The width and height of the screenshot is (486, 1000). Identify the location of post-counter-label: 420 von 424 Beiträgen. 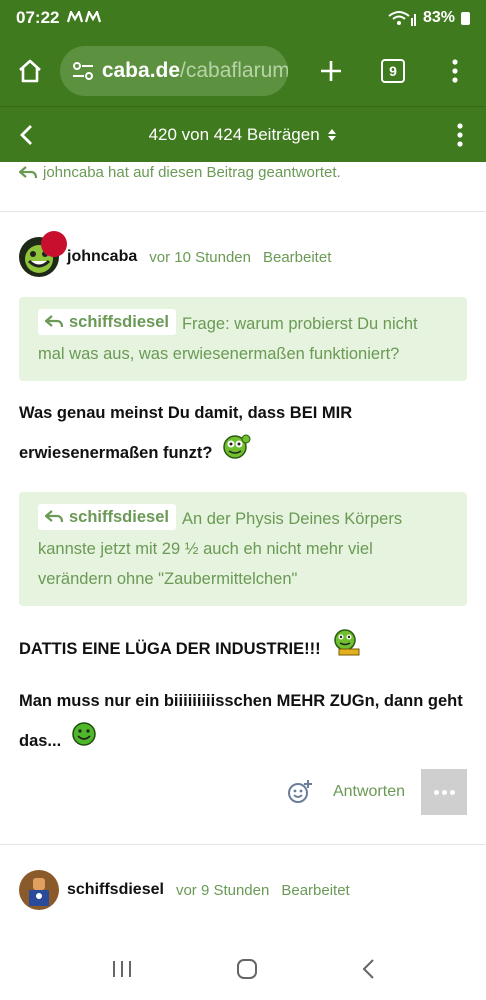
(234, 134).